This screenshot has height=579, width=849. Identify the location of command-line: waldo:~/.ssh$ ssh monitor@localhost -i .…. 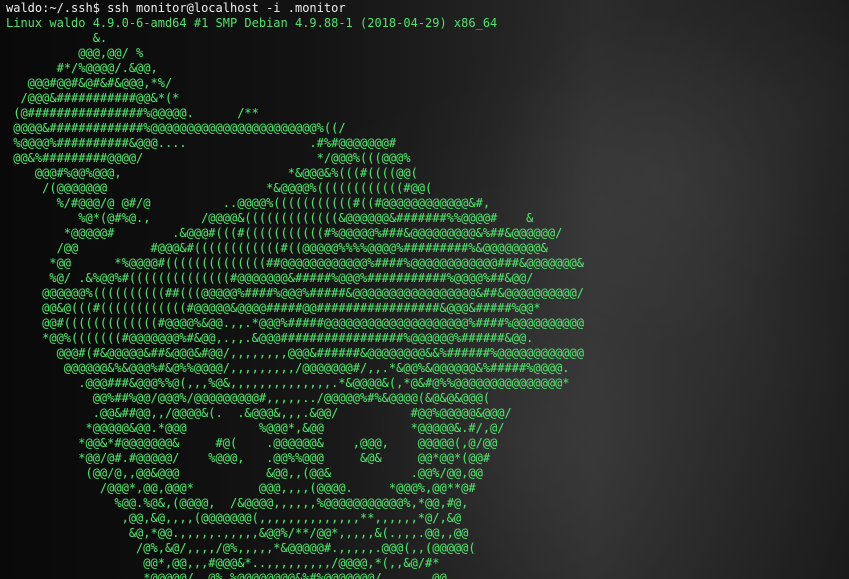
(176, 8).